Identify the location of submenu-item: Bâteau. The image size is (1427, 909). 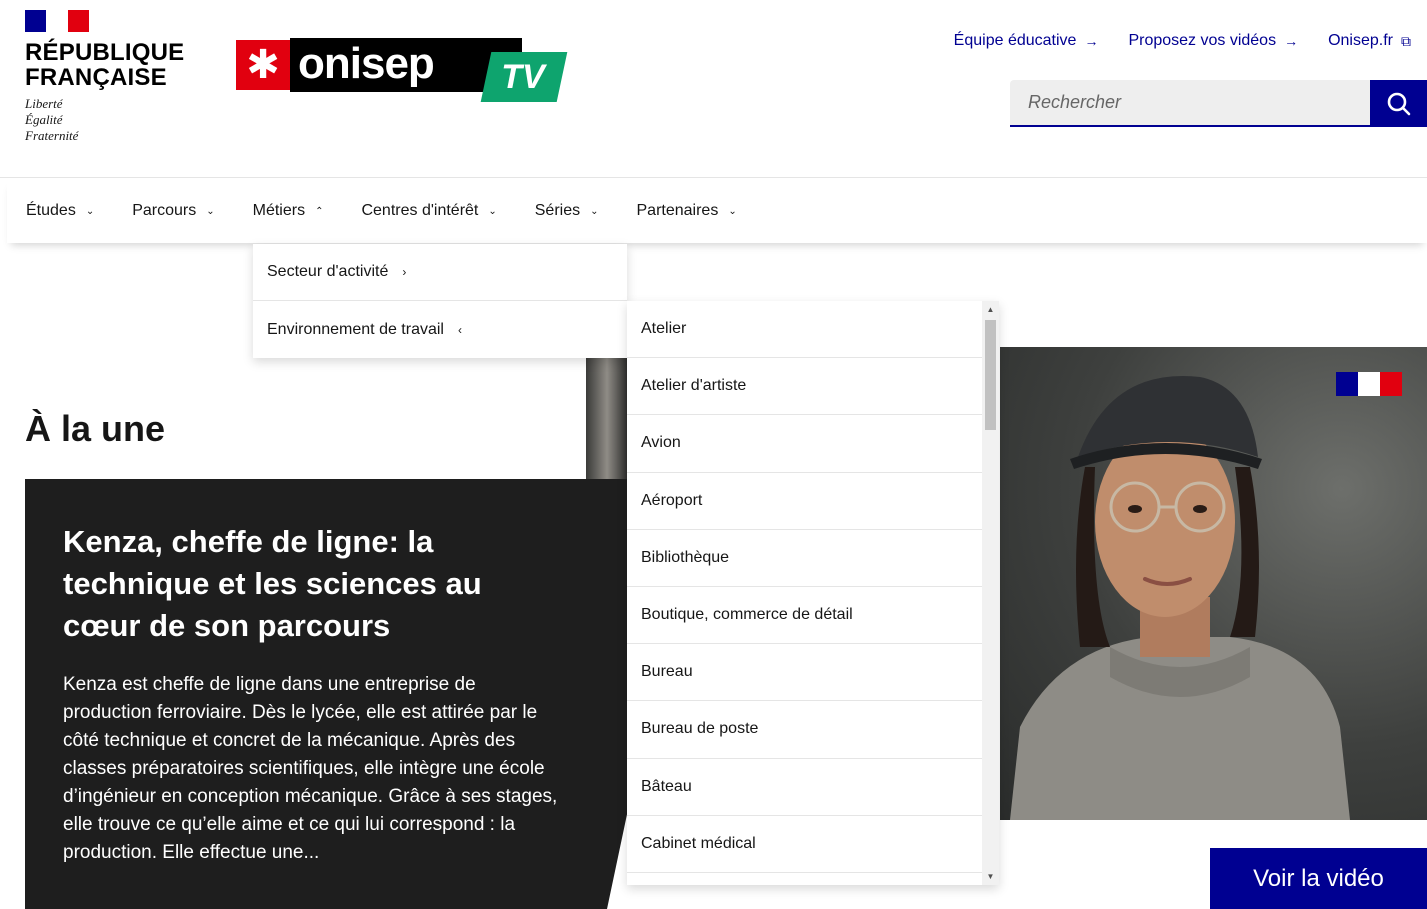
(804, 787).